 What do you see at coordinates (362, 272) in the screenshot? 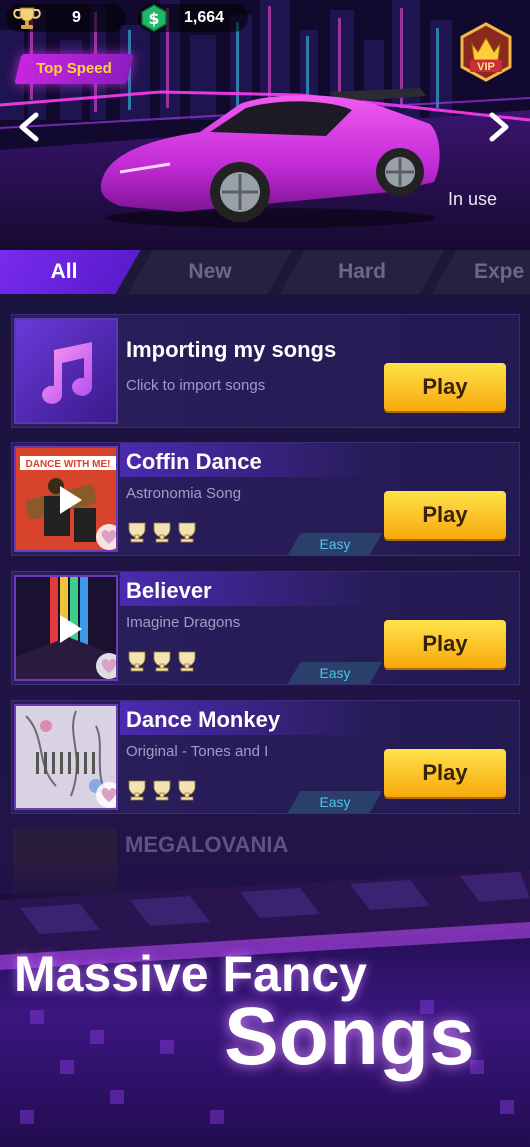
I see `tab-hard: Hard` at bounding box center [362, 272].